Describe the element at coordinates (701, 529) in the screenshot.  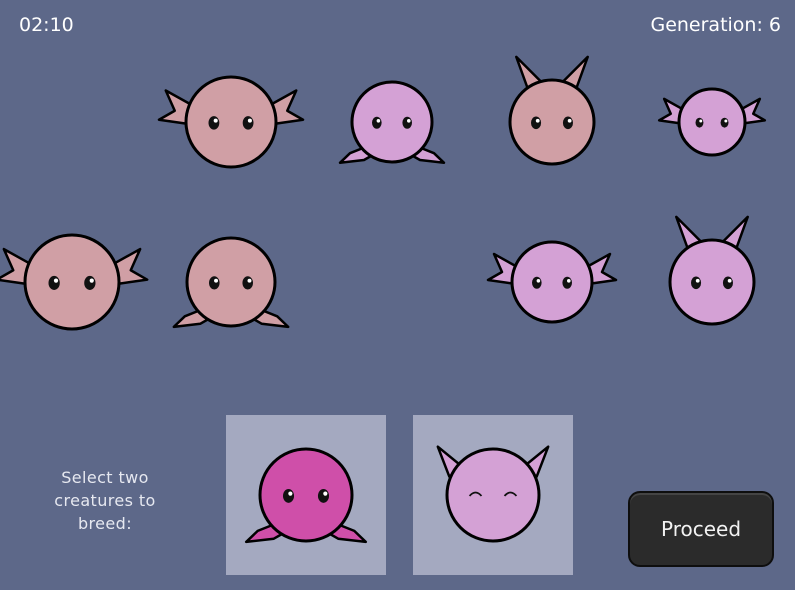
I see `proceed-button: Proceed` at that location.